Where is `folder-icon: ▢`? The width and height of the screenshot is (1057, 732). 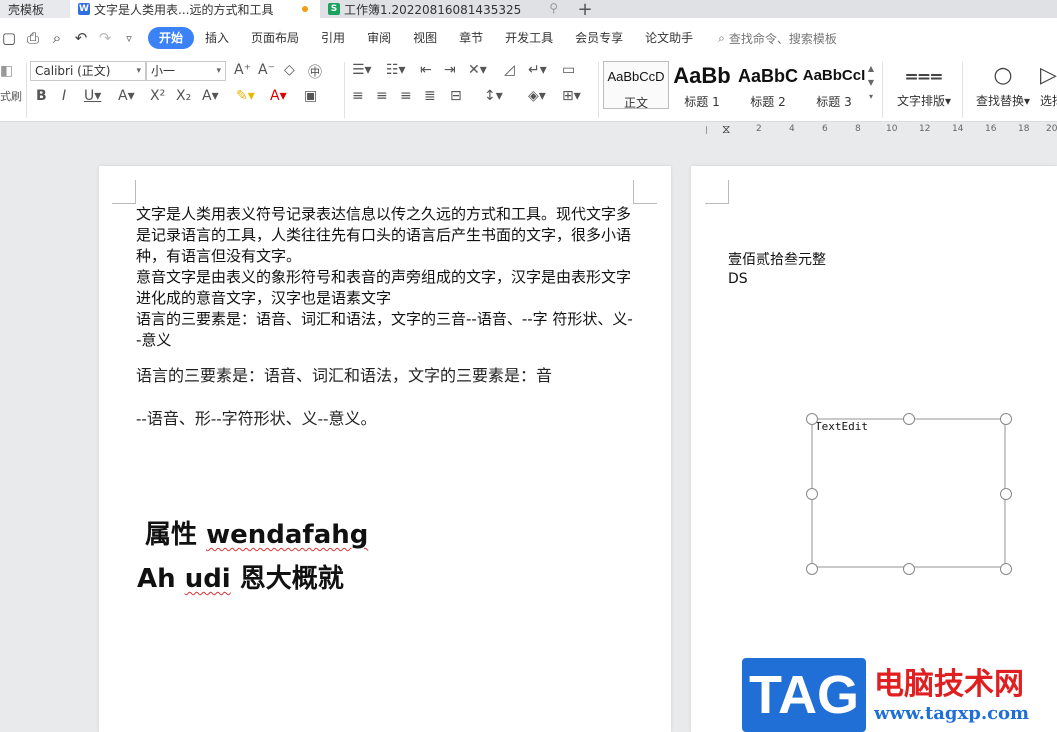 folder-icon: ▢ is located at coordinates (9, 38).